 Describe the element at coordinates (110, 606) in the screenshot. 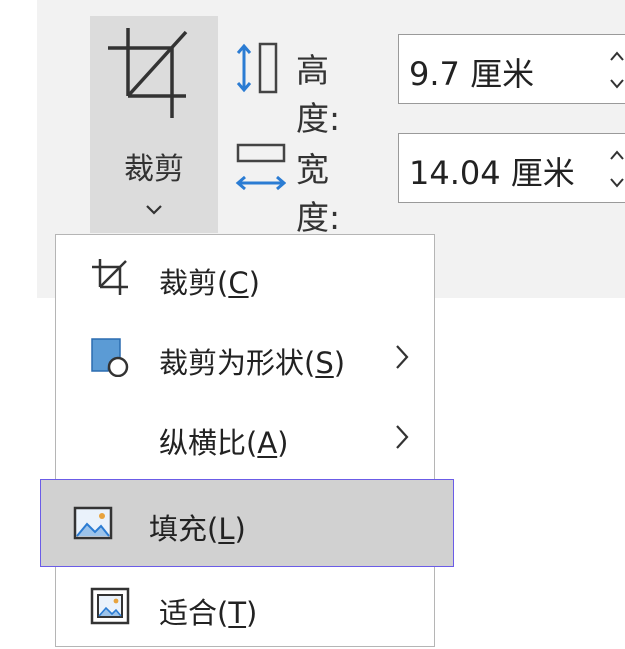

I see `fit-picture-icon` at that location.